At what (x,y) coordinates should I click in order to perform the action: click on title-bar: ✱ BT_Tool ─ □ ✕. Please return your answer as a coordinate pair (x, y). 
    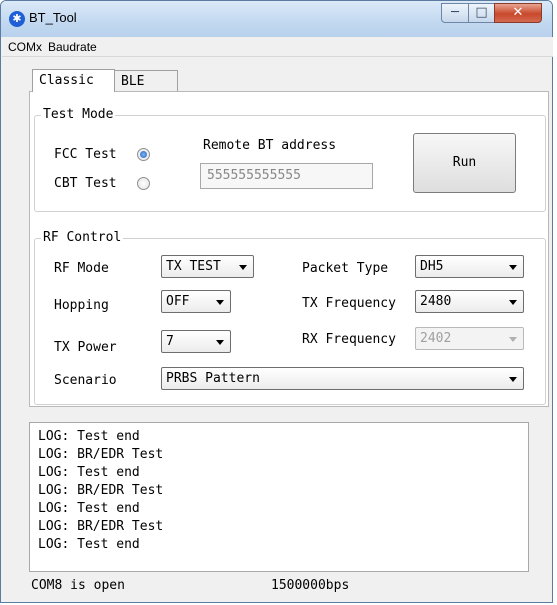
    Looking at the image, I should click on (276, 19).